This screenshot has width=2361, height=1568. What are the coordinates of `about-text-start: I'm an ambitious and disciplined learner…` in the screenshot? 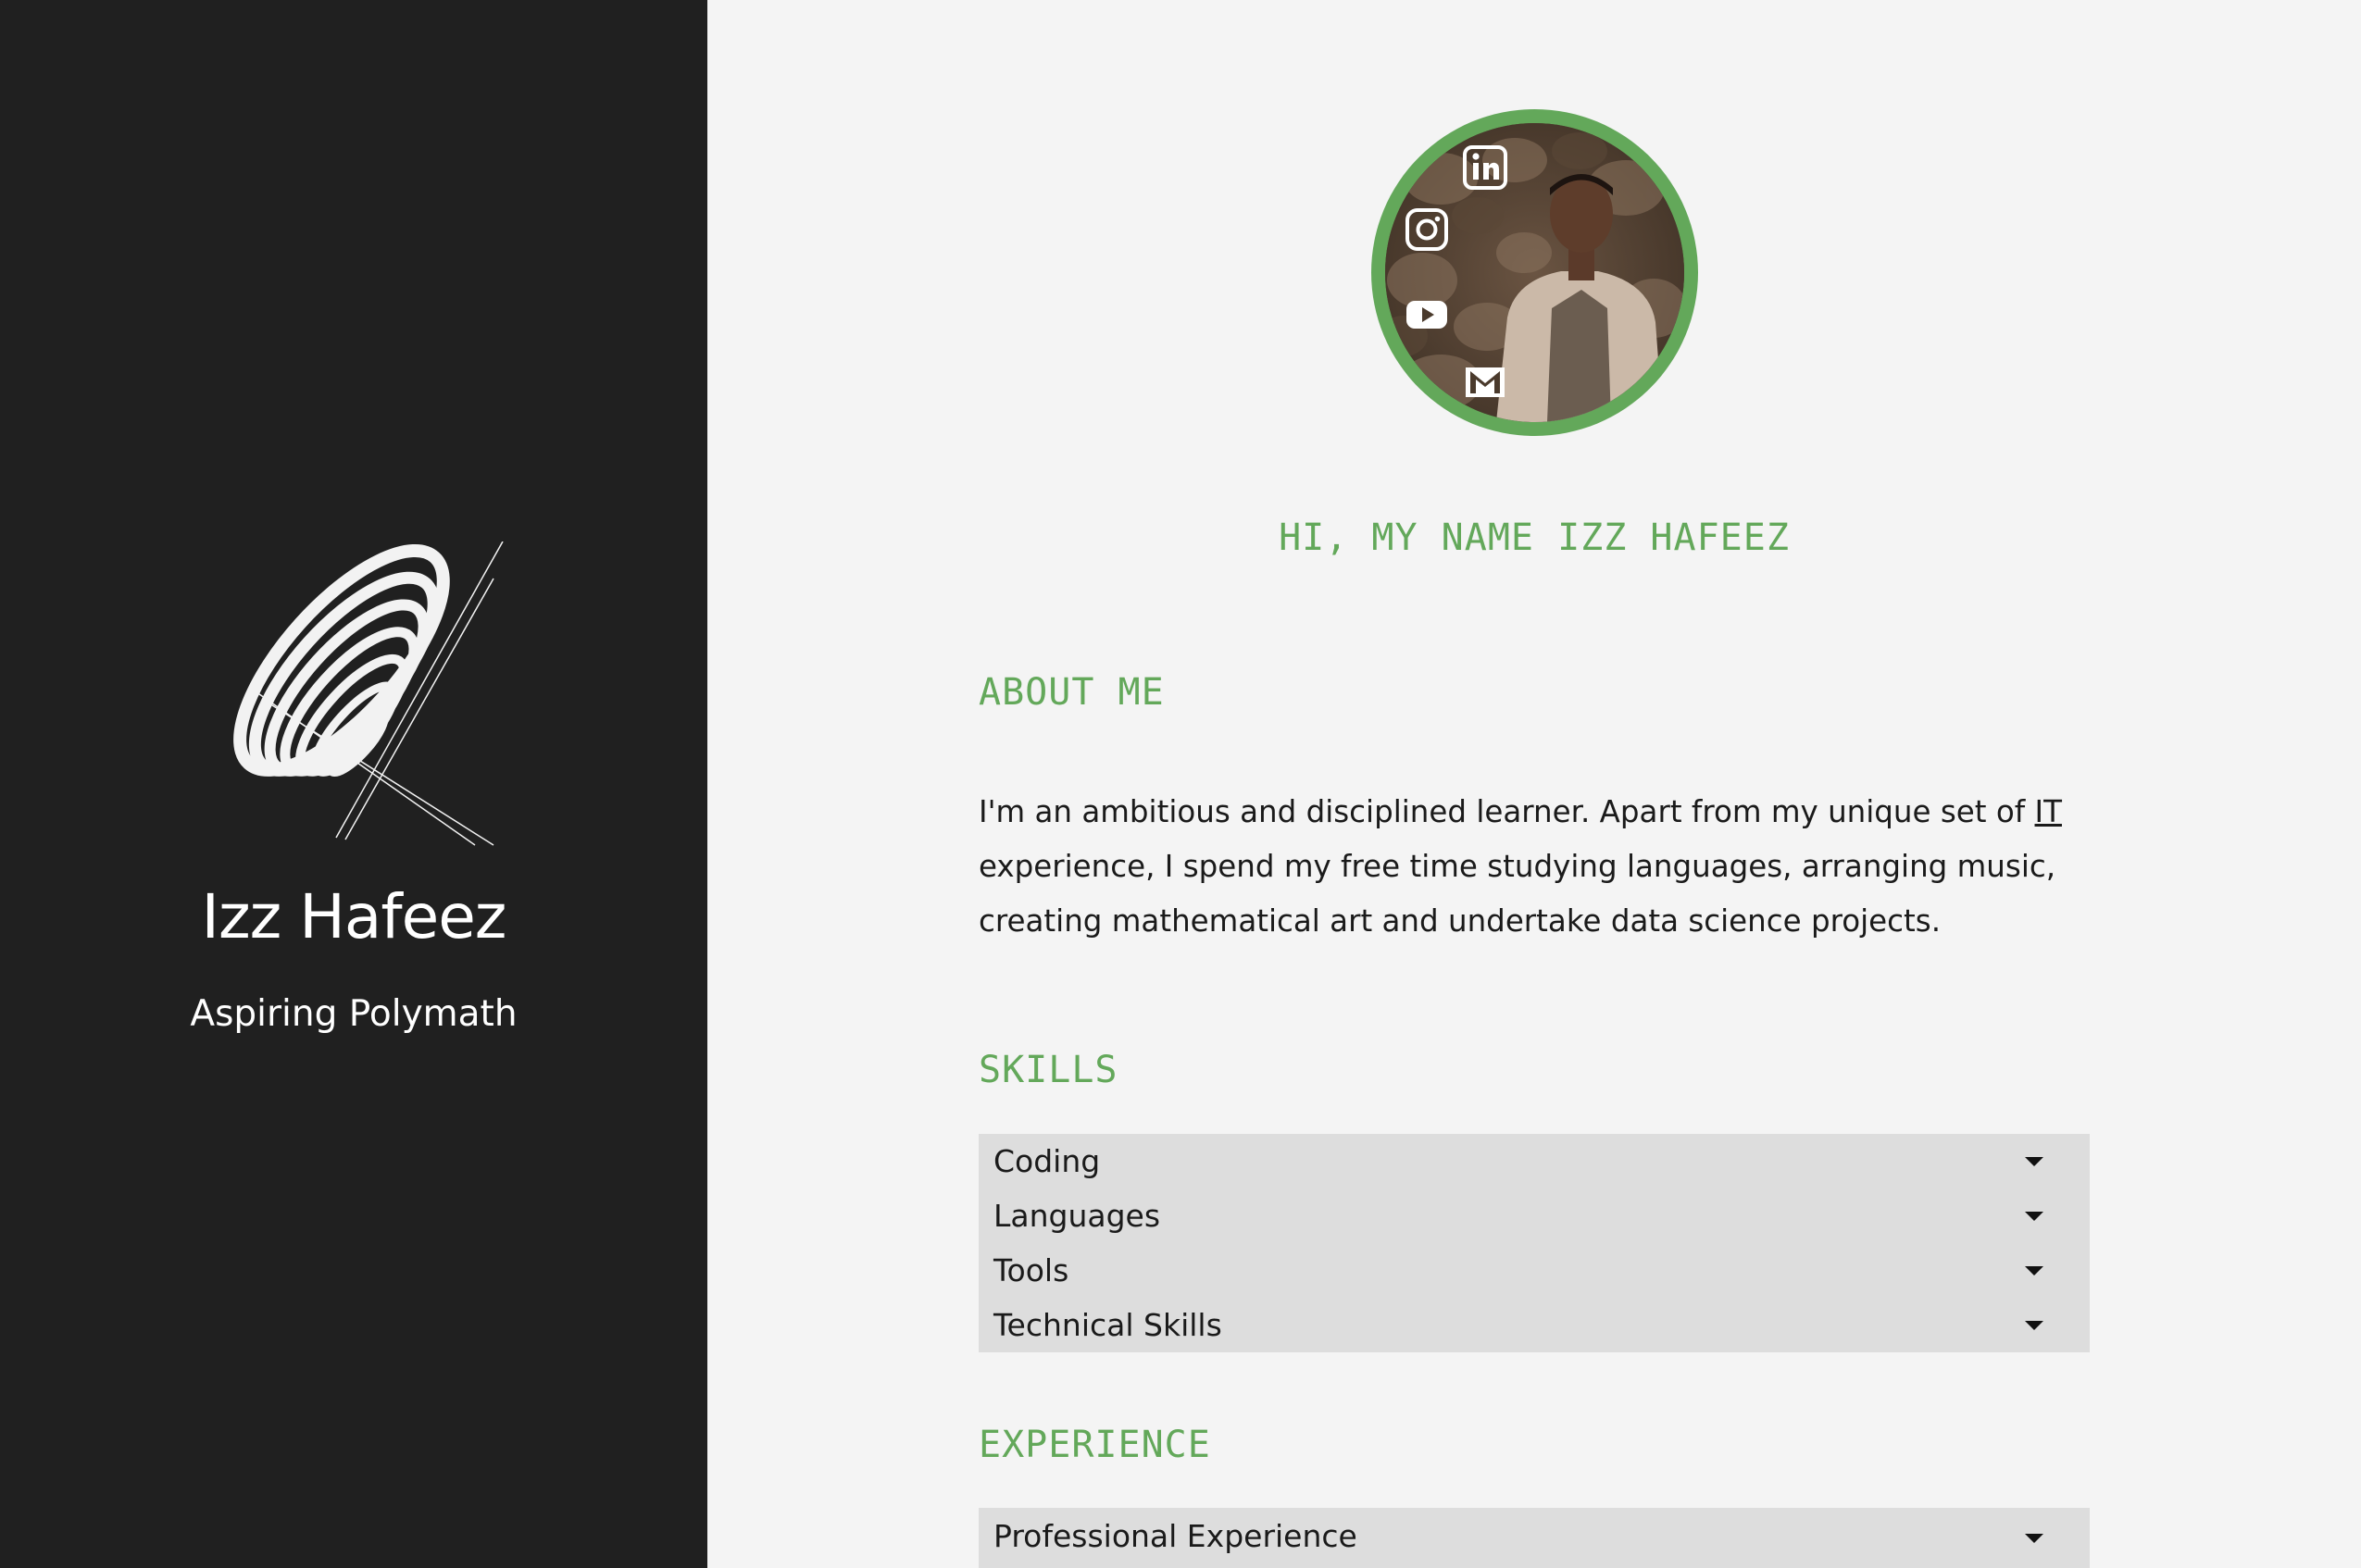 It's located at (1507, 811).